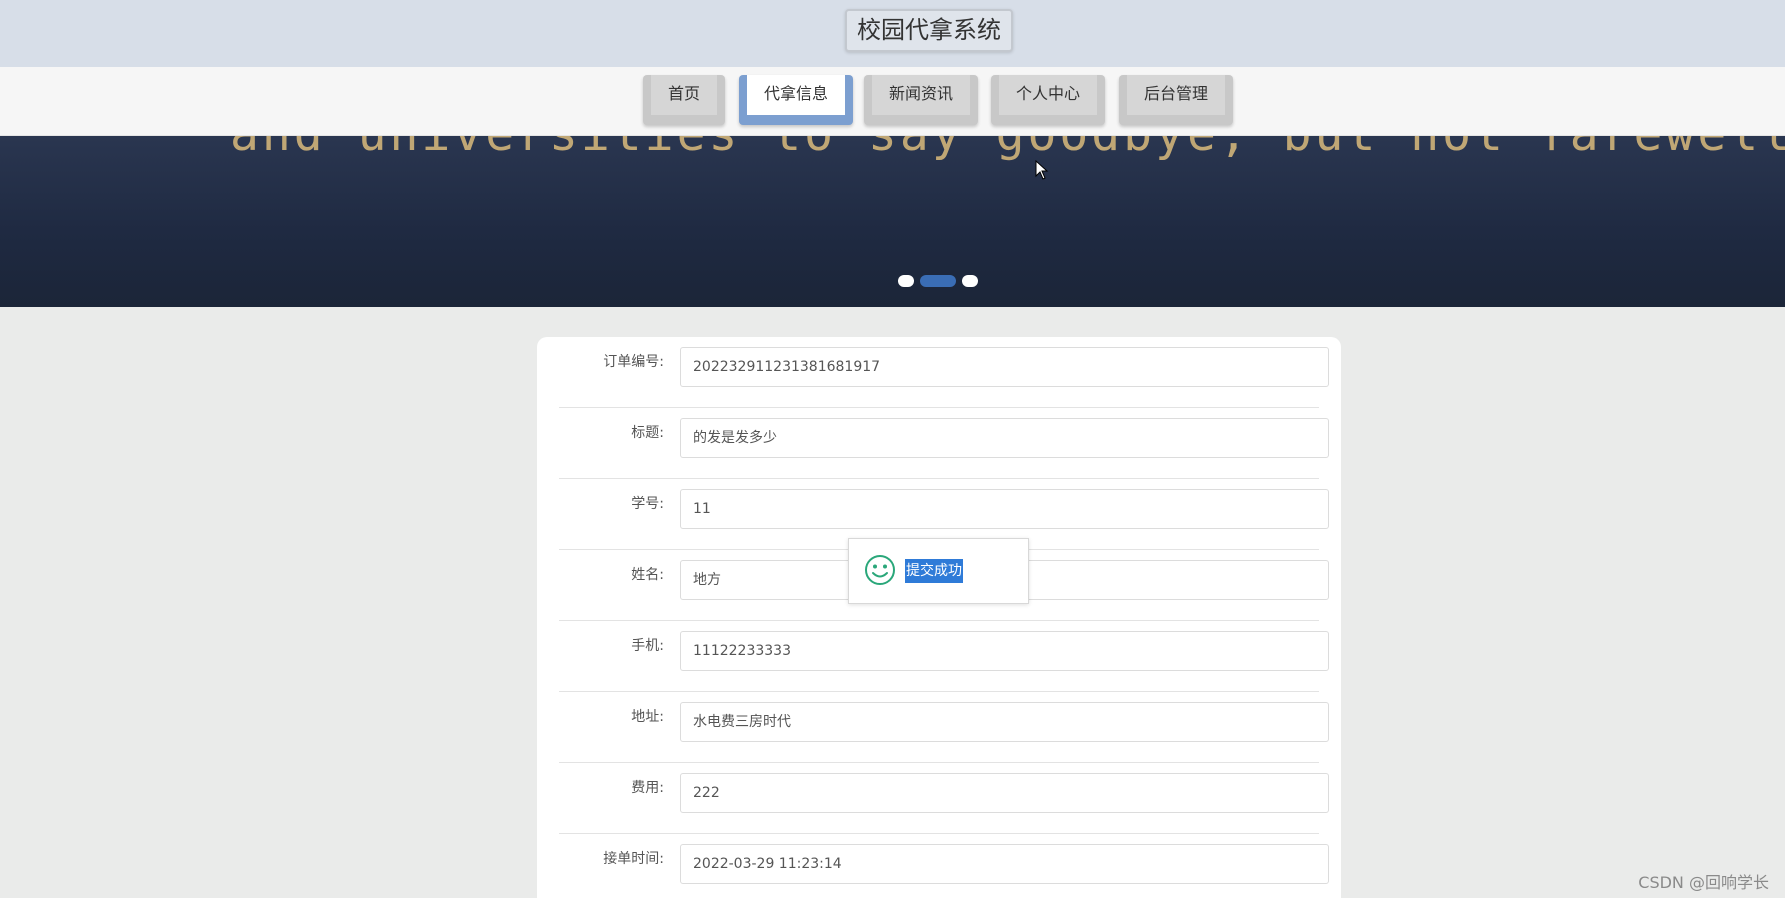  I want to click on nav-news-label: 新闻资讯, so click(921, 95).